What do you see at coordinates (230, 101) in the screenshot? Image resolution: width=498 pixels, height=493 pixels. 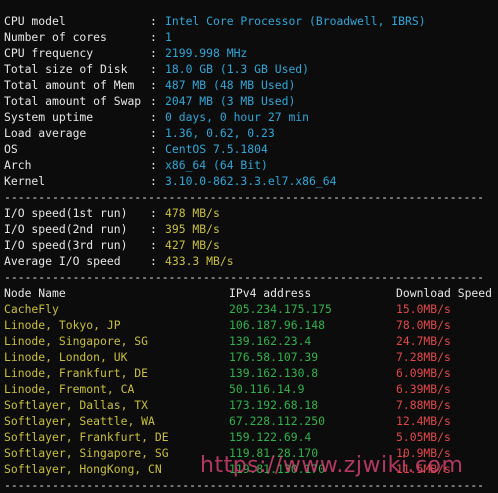 I see `sysinfo-value-swap: 2047 MB (3 MB Used)` at bounding box center [230, 101].